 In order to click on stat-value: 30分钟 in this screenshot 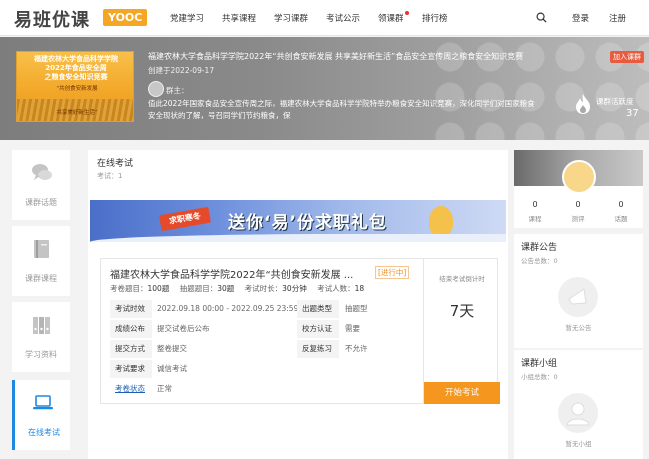, I will do `click(294, 288)`.